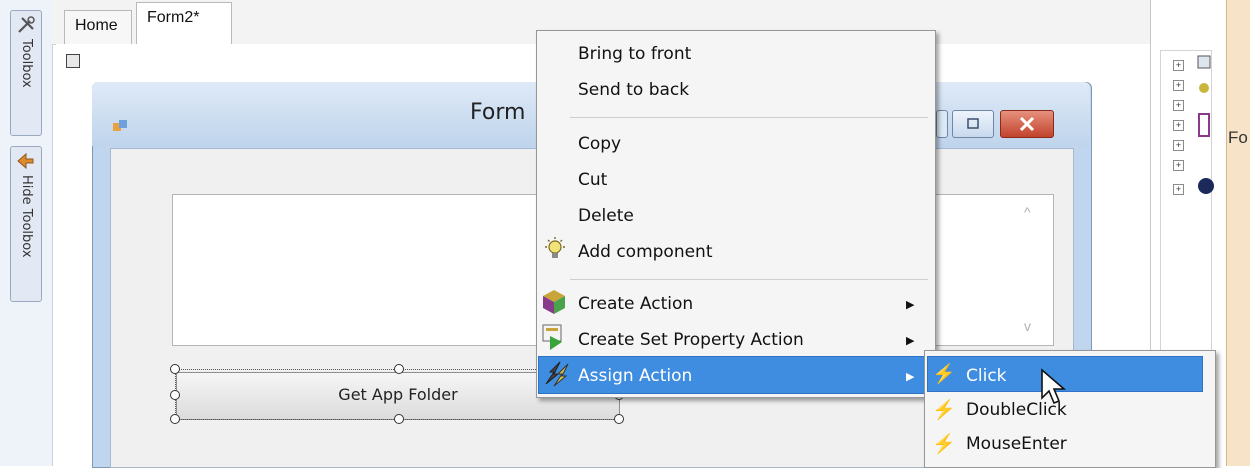 This screenshot has width=1250, height=468. Describe the element at coordinates (1027, 326) in the screenshot. I see `scroll-down-arrow: v` at that location.